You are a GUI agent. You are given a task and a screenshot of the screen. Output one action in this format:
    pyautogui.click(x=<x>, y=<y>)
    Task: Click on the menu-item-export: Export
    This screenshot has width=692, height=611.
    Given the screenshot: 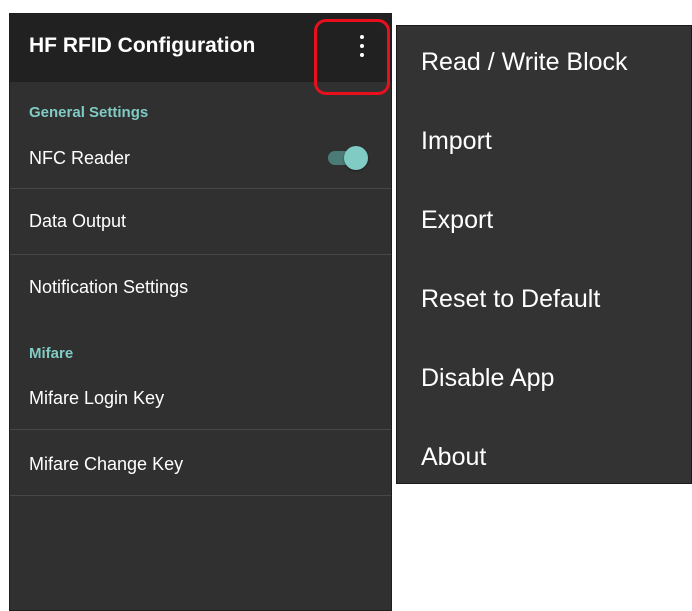 What is the action you would take?
    pyautogui.click(x=544, y=223)
    